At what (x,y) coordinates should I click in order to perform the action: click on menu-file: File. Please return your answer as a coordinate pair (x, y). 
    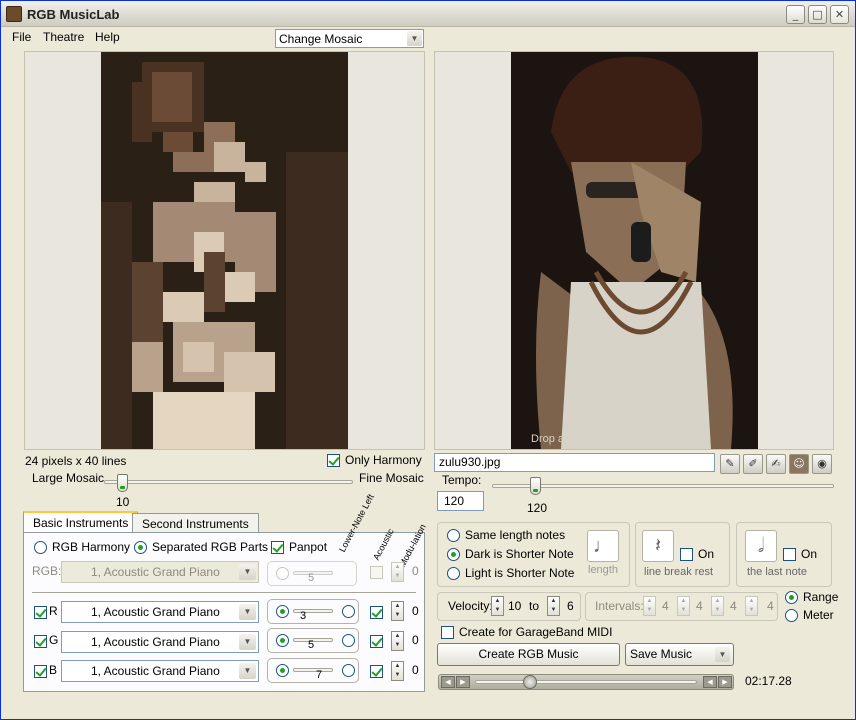
    Looking at the image, I should click on (21, 37).